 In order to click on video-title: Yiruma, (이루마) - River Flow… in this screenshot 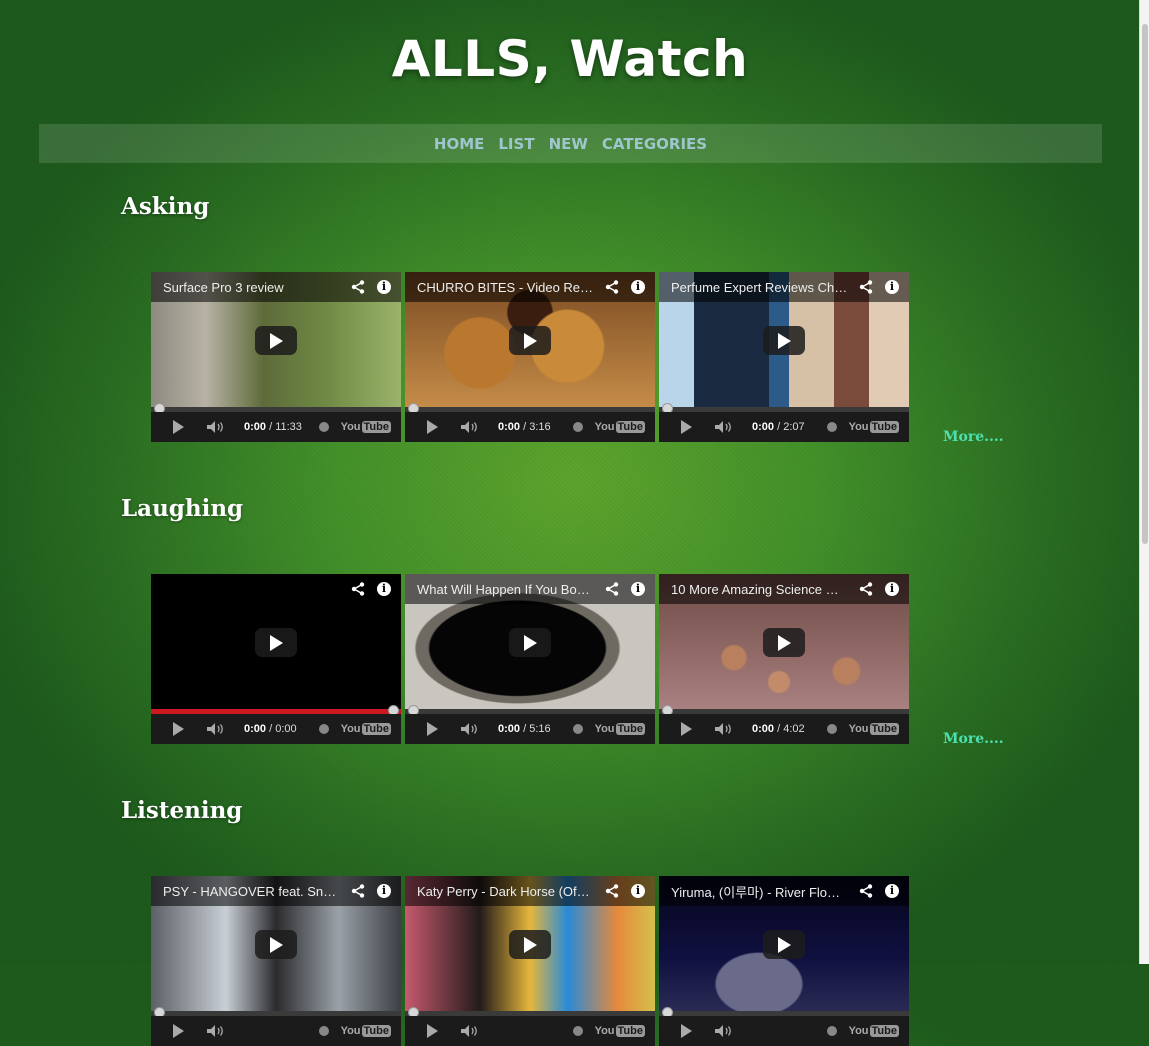, I will do `click(760, 891)`.